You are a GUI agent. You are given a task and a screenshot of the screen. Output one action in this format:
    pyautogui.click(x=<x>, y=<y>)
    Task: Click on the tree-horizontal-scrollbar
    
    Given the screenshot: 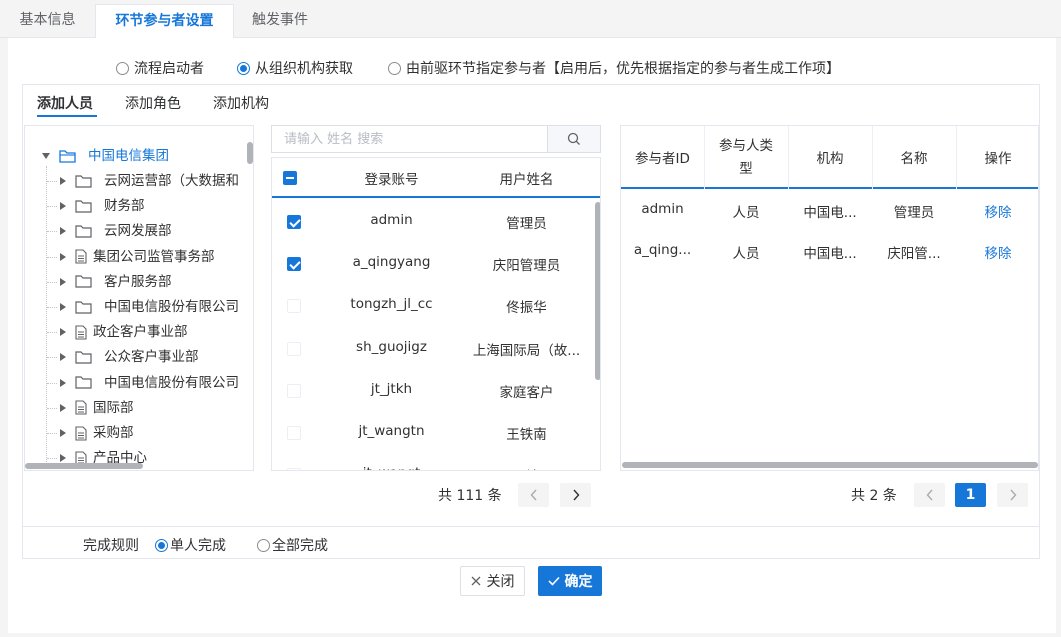 What is the action you would take?
    pyautogui.click(x=84, y=466)
    